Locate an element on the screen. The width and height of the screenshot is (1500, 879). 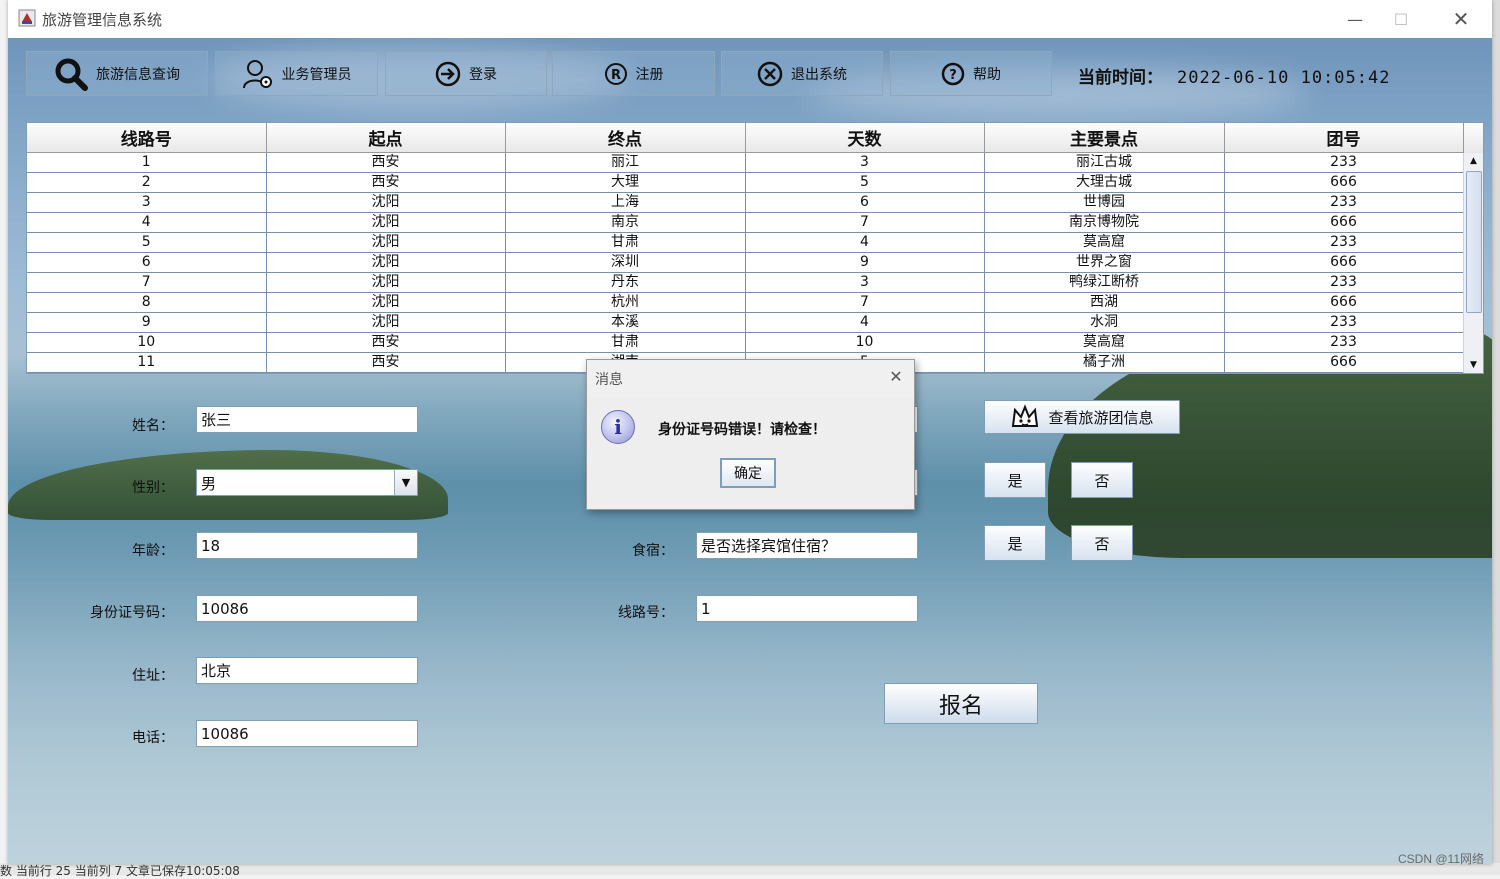
signup-button: 报名 is located at coordinates (961, 703).